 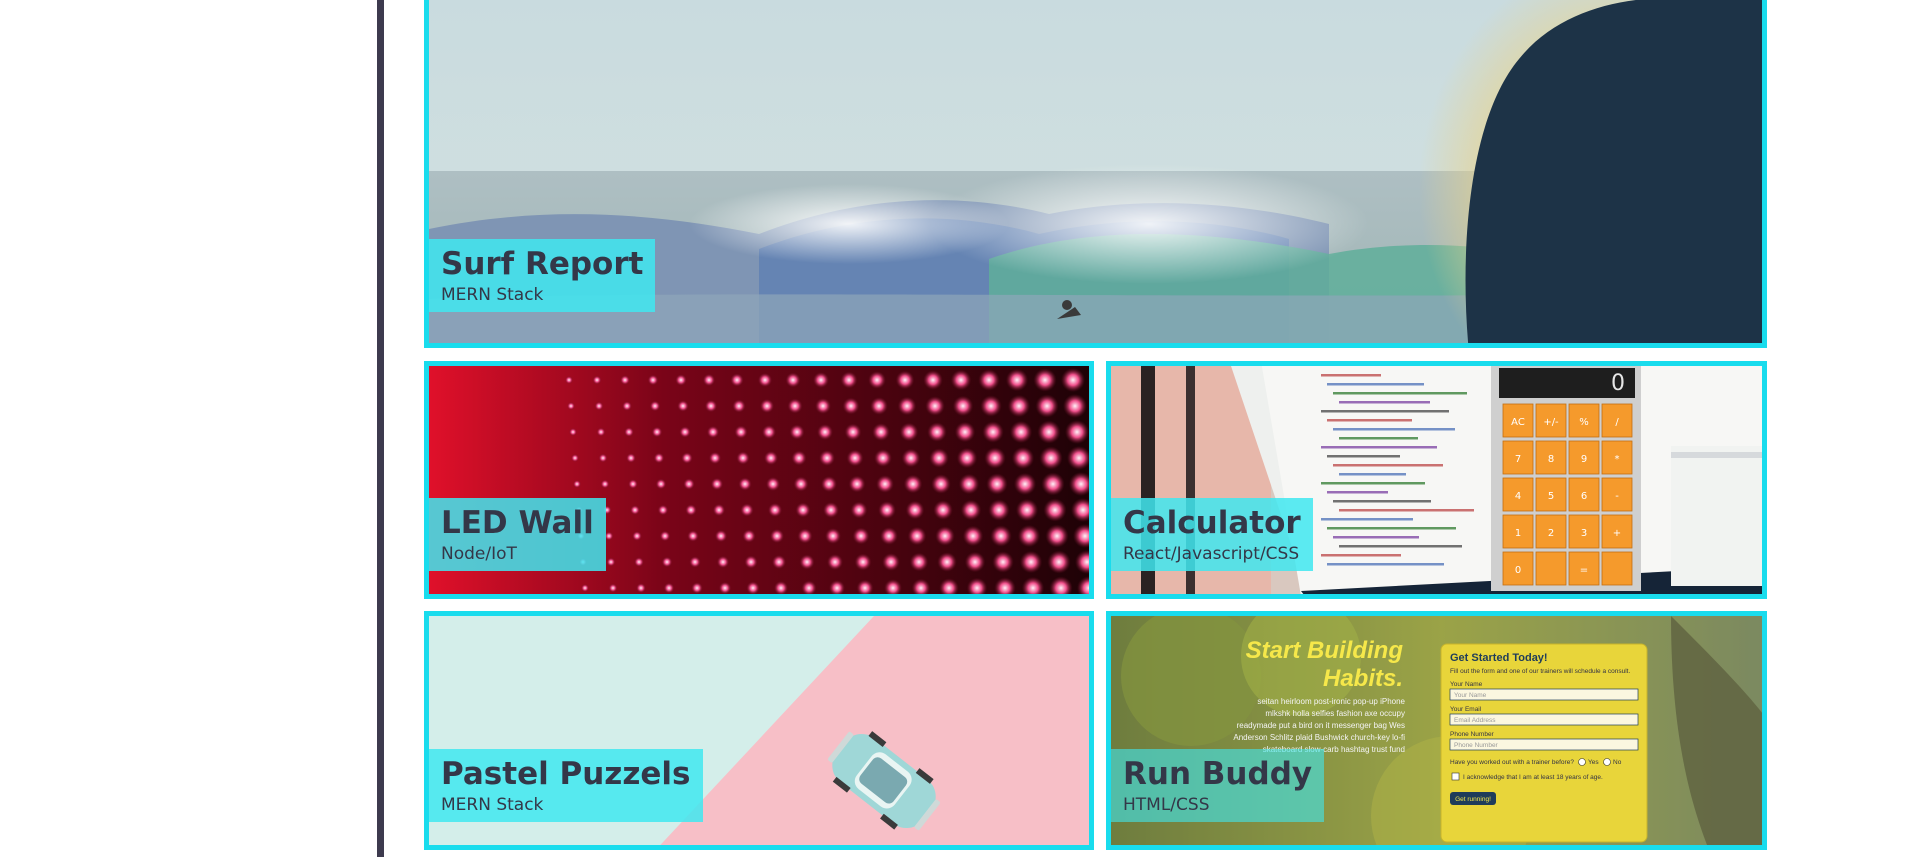 I want to click on surf-report-label: Surf Report MERN Stack, so click(x=542, y=275).